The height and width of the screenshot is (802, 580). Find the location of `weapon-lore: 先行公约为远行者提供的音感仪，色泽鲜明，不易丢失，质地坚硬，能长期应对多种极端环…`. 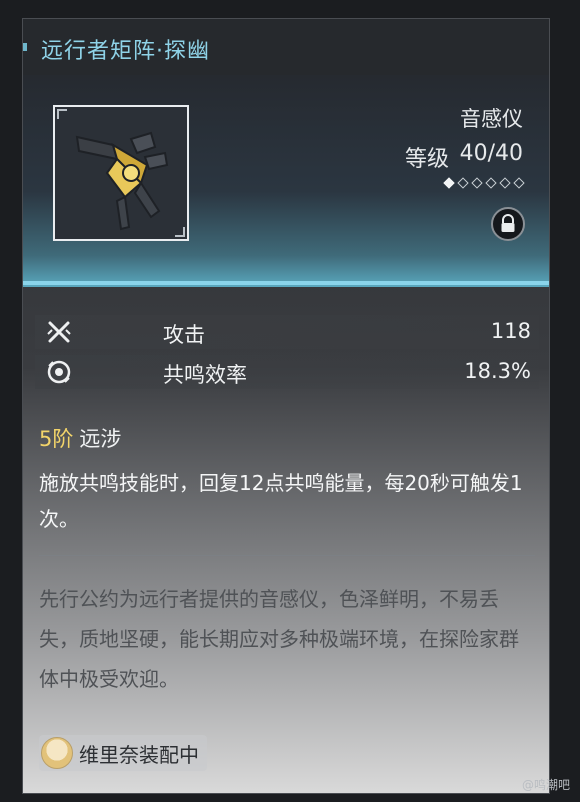

weapon-lore: 先行公约为远行者提供的音感仪，色泽鲜明，不易丢失，质地坚硬，能长期应对多种极端环… is located at coordinates (279, 639).